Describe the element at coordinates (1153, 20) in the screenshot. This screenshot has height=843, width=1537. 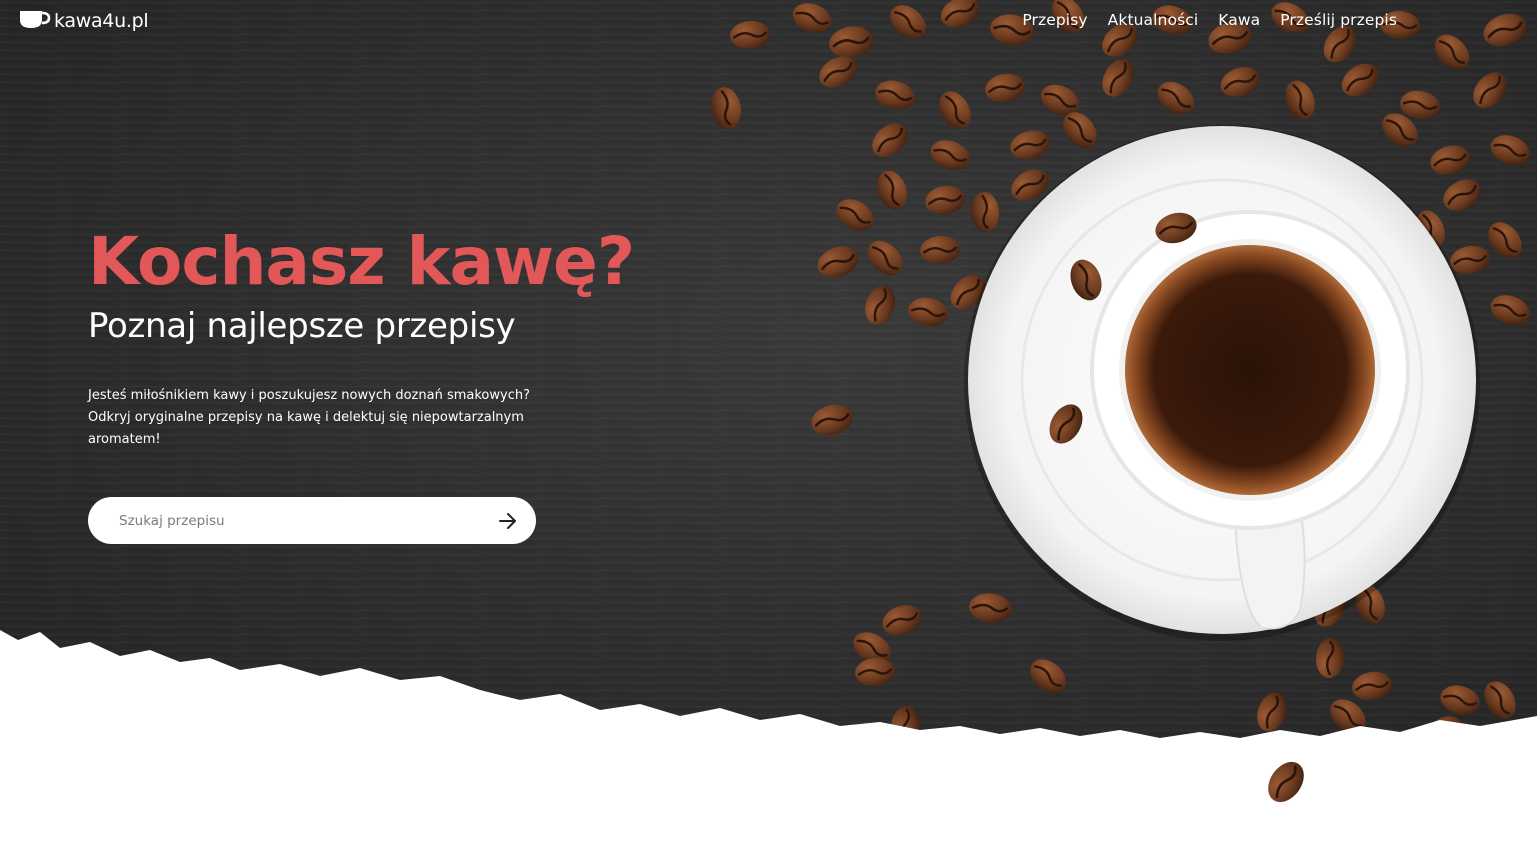
I see `nav-item-aktualnosci: Aktualności` at that location.